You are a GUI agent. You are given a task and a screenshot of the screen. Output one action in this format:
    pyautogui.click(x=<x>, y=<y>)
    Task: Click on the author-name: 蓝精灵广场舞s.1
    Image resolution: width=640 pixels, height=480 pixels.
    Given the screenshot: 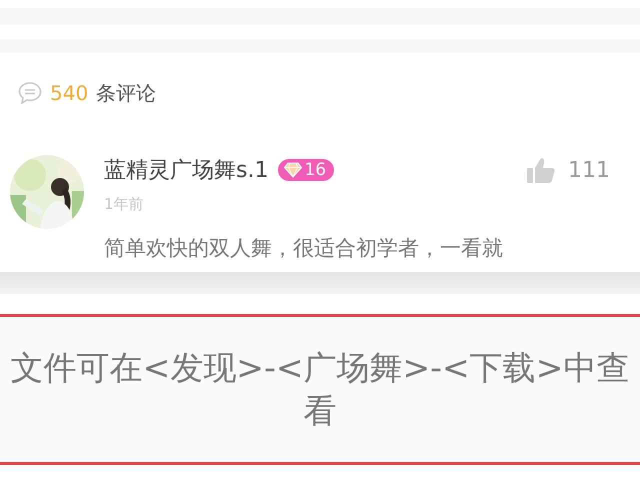 What is the action you would take?
    pyautogui.click(x=186, y=170)
    